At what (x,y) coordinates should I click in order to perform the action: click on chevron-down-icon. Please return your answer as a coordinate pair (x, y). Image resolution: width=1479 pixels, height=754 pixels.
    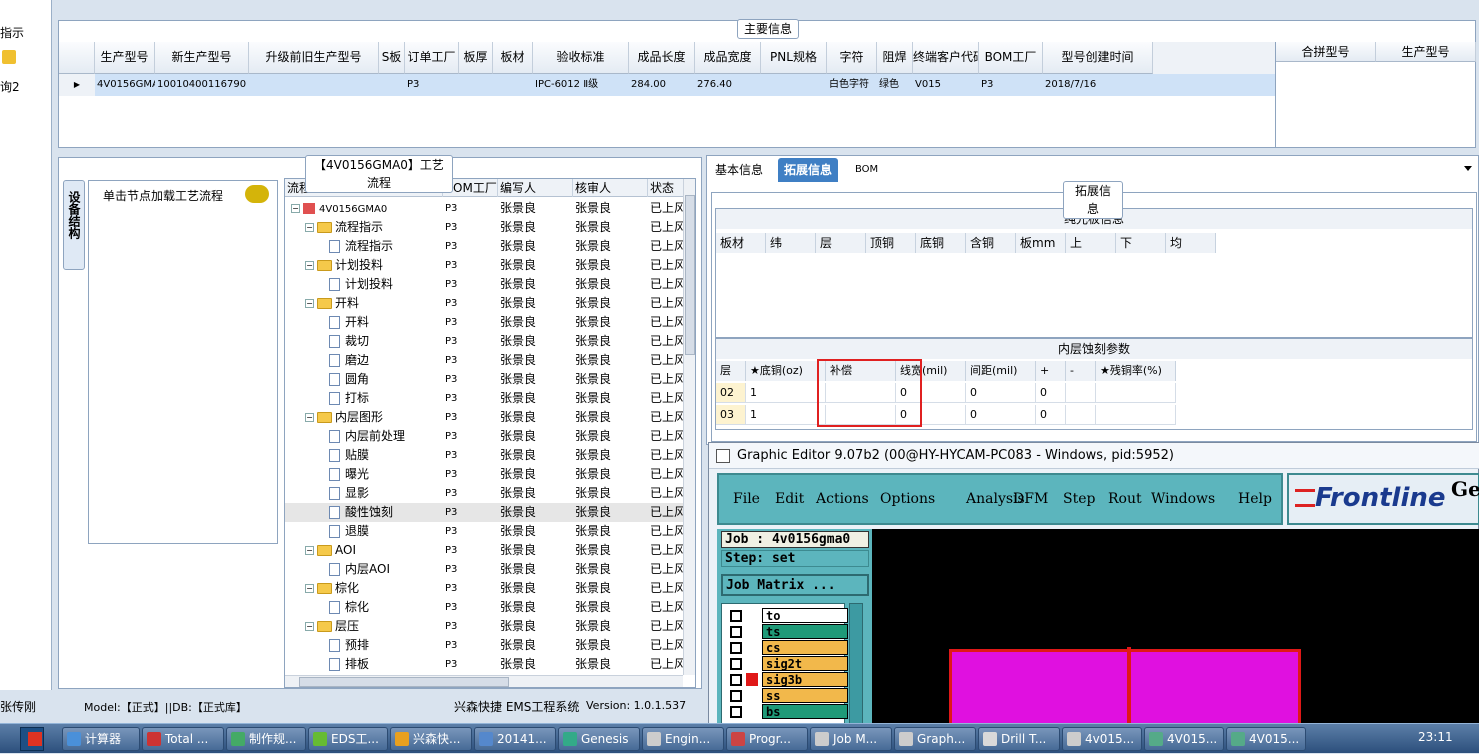
    Looking at the image, I should click on (1468, 168).